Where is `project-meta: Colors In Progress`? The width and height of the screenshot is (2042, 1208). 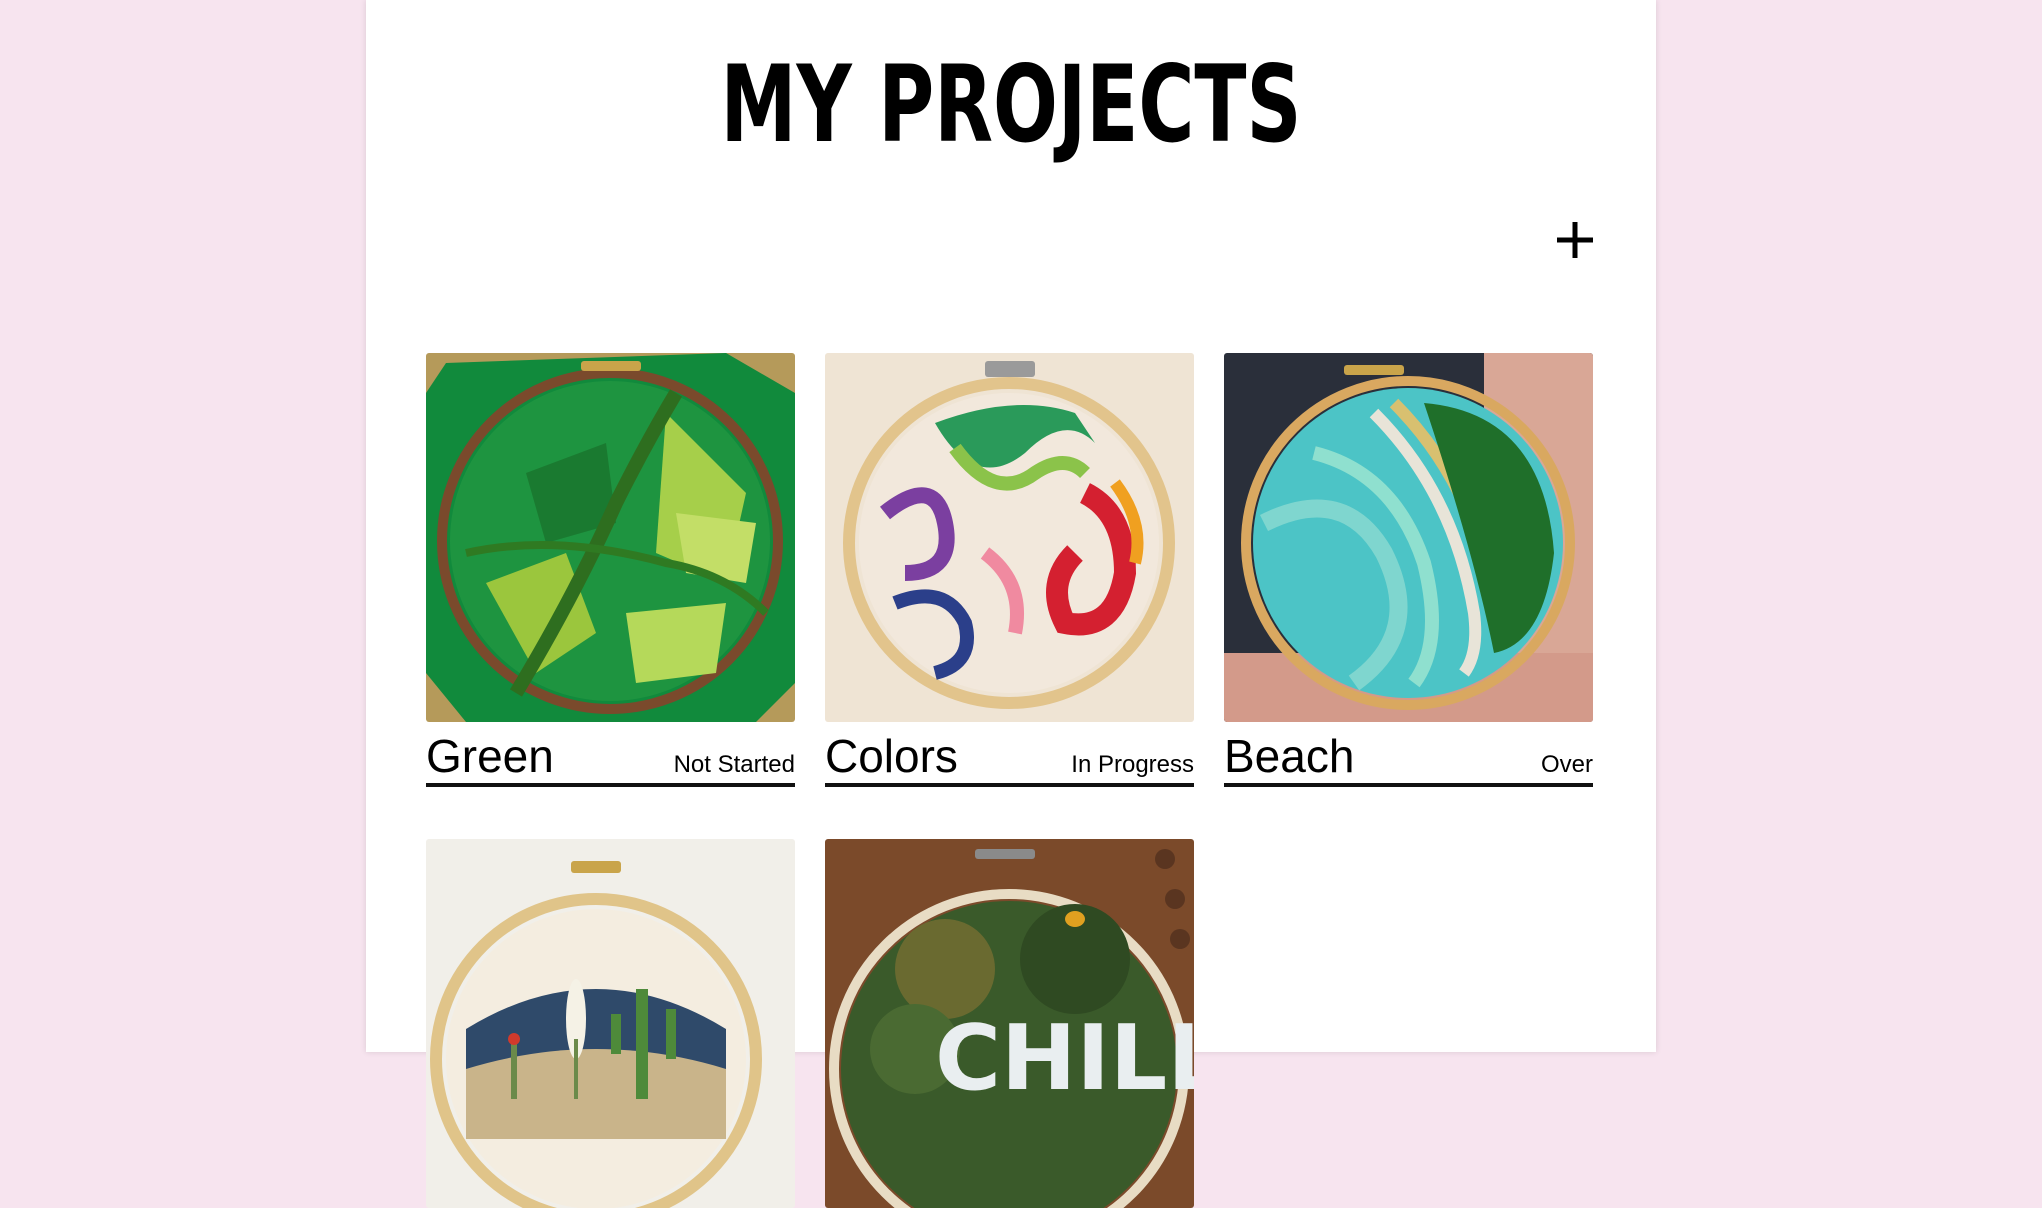
project-meta: Colors In Progress is located at coordinates (1009, 759).